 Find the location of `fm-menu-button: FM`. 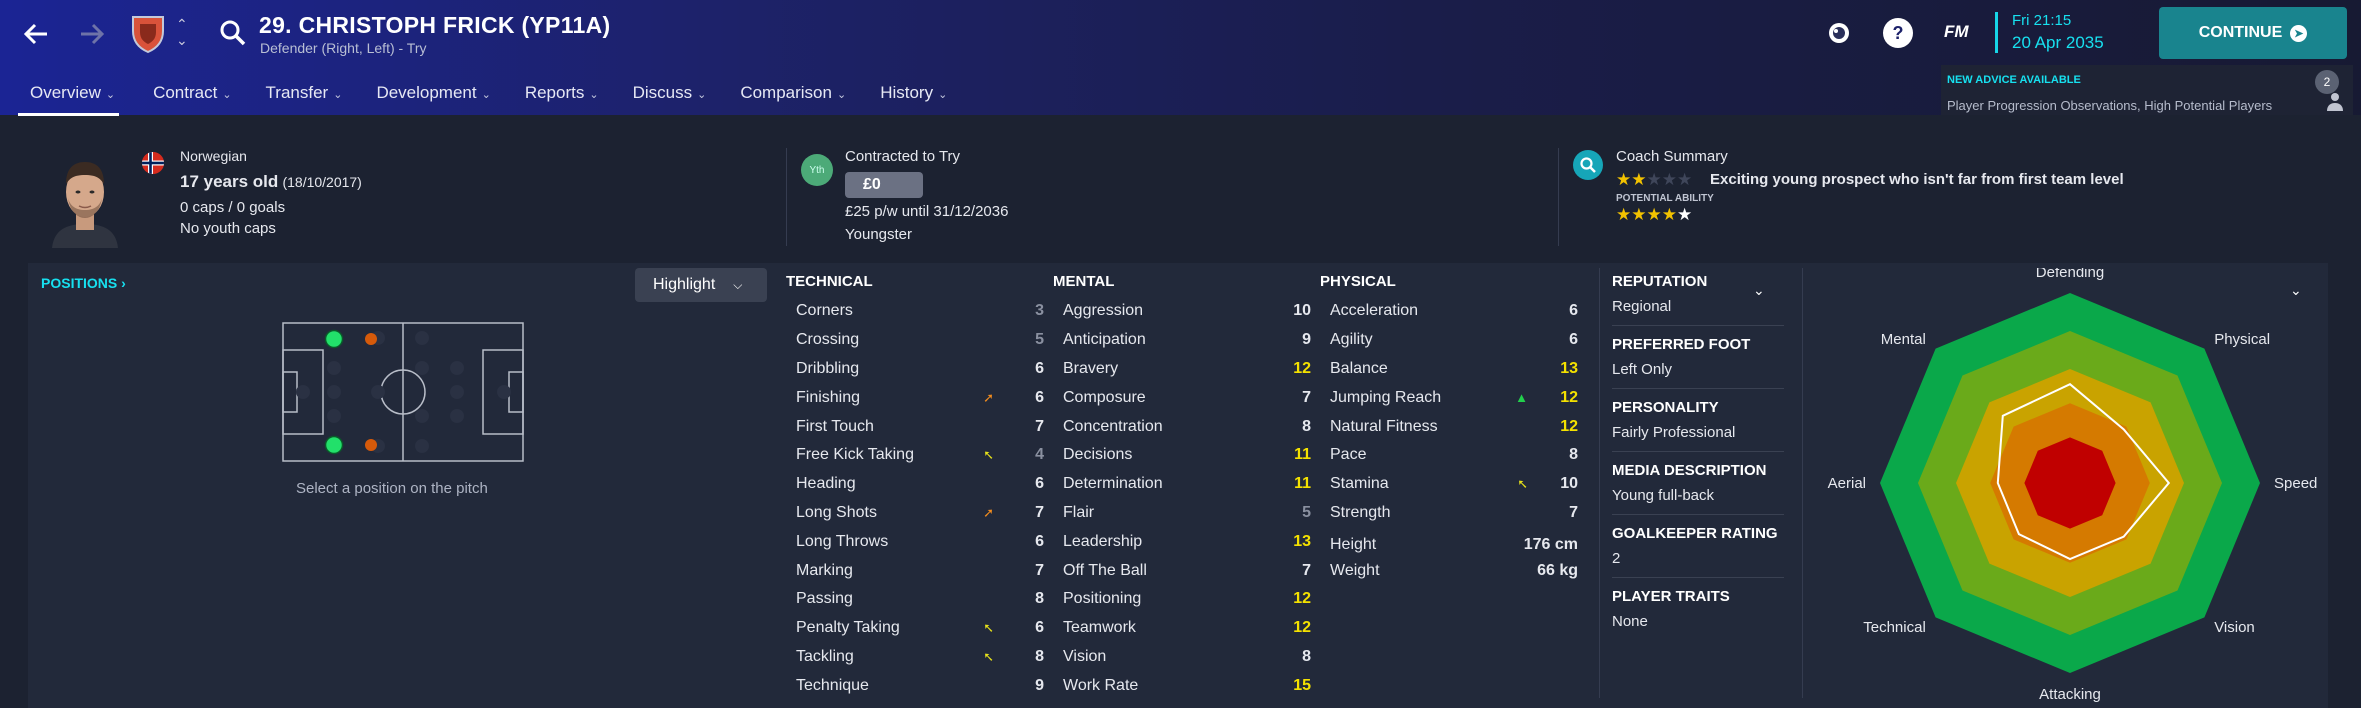

fm-menu-button: FM is located at coordinates (1956, 32).